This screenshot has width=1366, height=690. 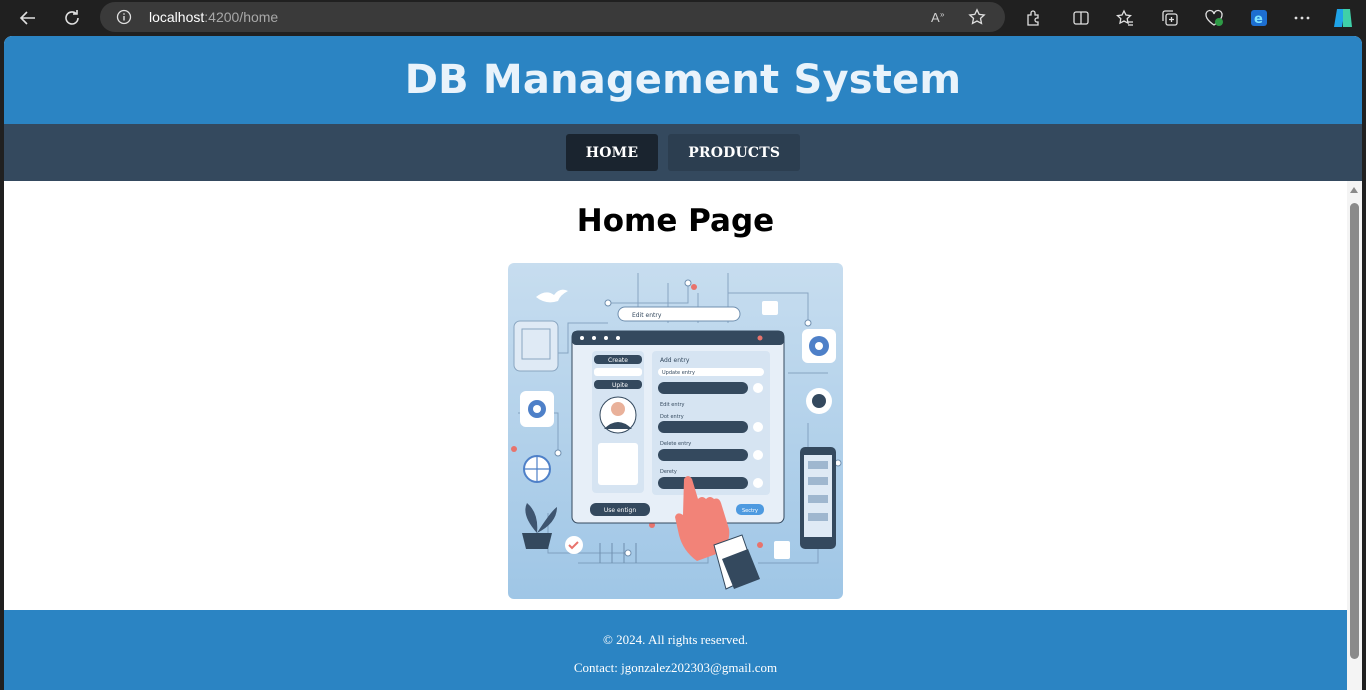 I want to click on svg-text: e, so click(x=1258, y=19).